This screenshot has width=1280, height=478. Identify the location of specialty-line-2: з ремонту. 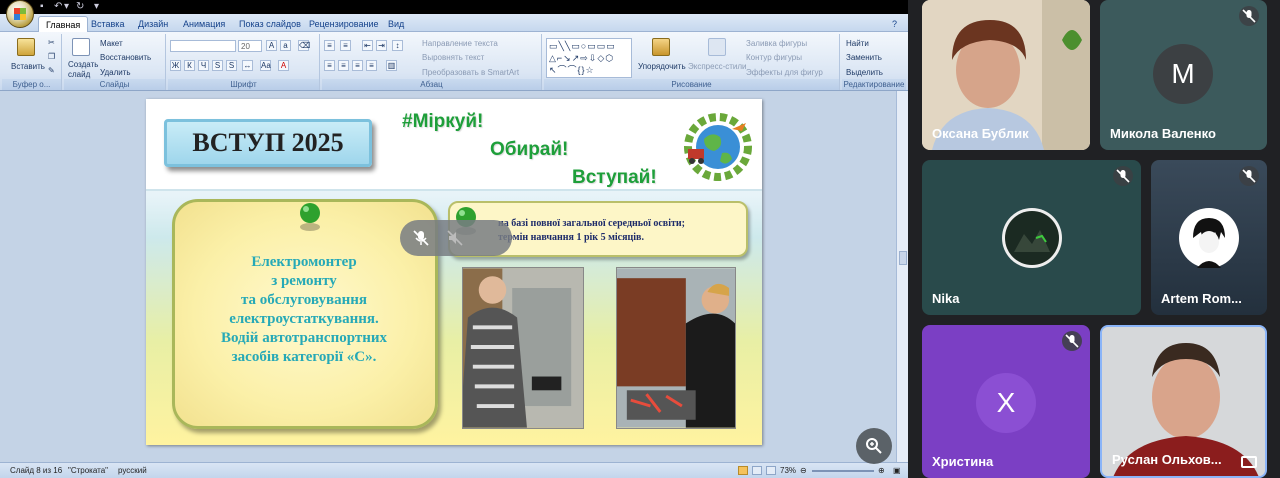
(304, 281).